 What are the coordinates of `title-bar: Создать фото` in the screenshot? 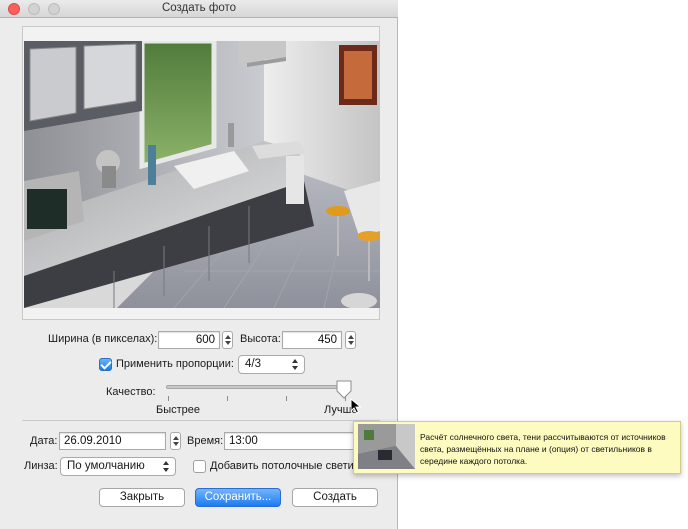 It's located at (199, 9).